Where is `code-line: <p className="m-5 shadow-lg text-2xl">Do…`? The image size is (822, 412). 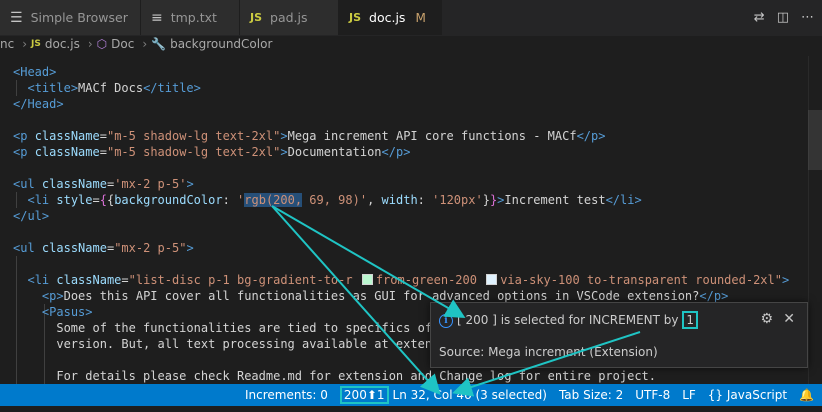 code-line: <p className="m-5 shadow-lg text-2xl">Do… is located at coordinates (212, 152).